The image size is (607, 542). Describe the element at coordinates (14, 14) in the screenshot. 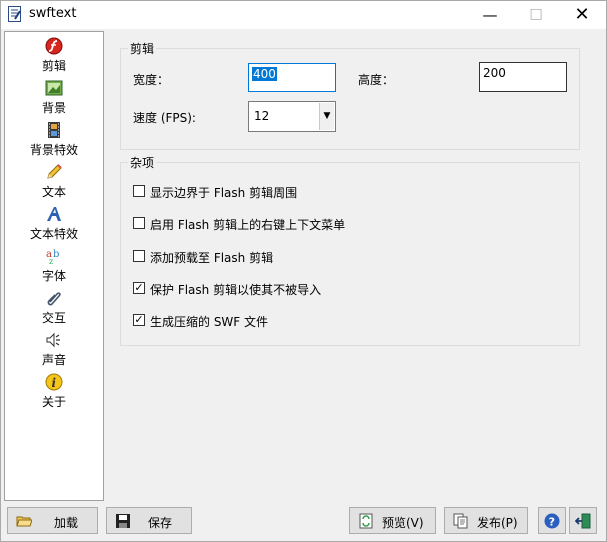

I see `document-icon` at that location.